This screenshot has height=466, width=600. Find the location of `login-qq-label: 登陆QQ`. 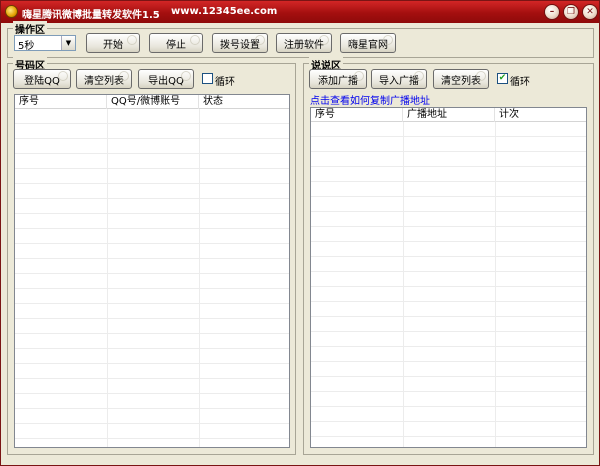

login-qq-label: 登陆QQ is located at coordinates (42, 81).